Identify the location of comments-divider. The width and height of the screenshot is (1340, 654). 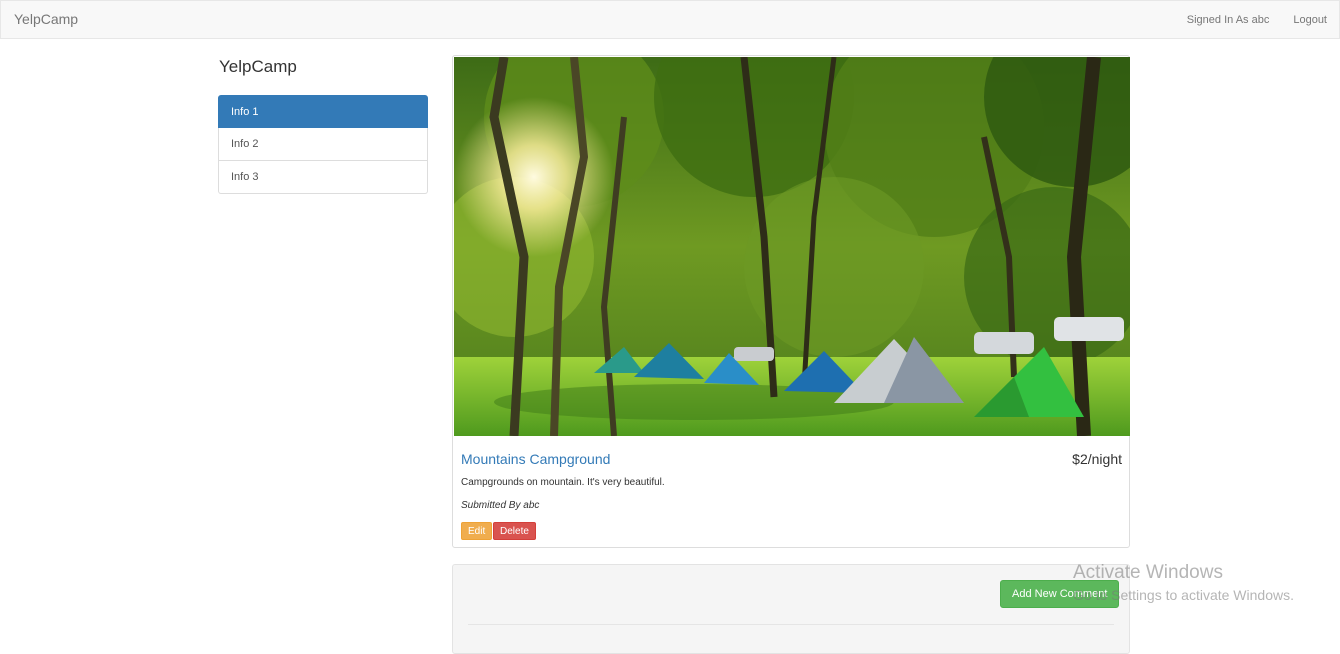
(791, 624).